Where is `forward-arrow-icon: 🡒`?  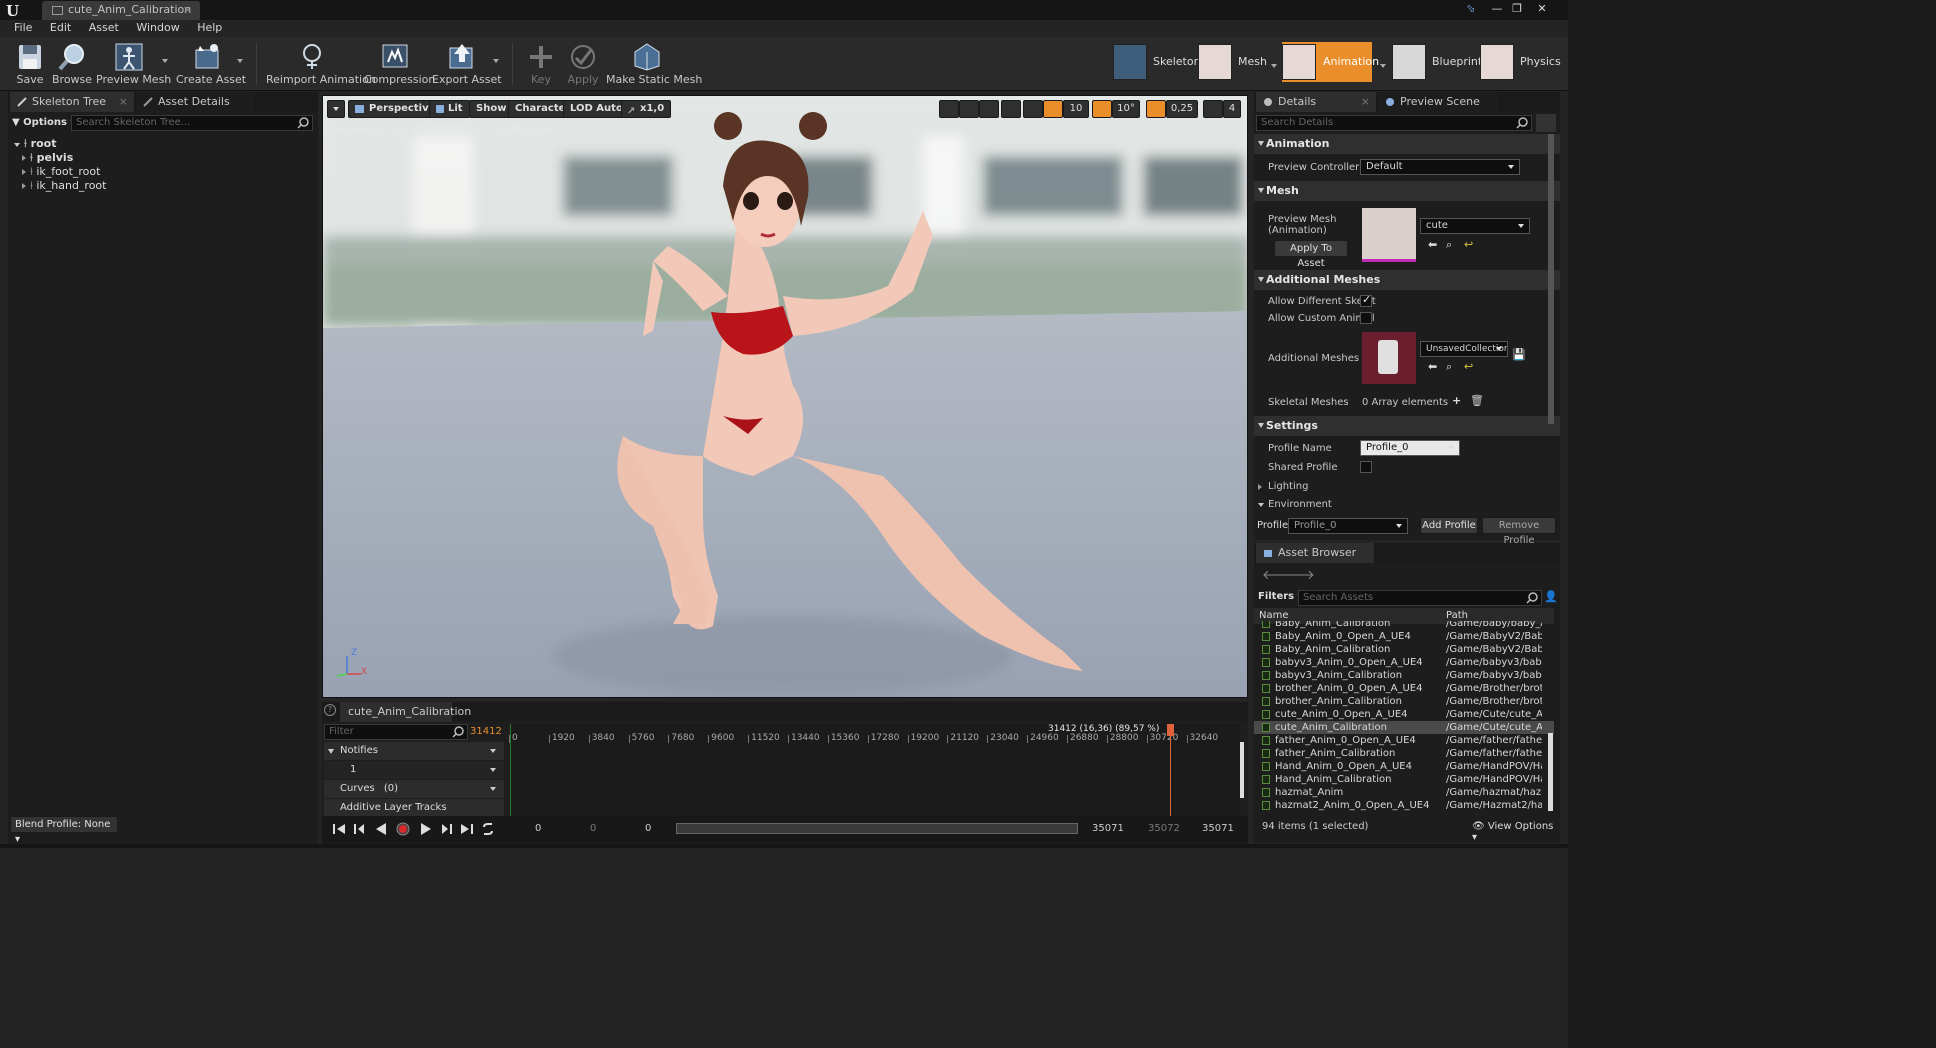
forward-arrow-icon: 🡒 is located at coordinates (1297, 575).